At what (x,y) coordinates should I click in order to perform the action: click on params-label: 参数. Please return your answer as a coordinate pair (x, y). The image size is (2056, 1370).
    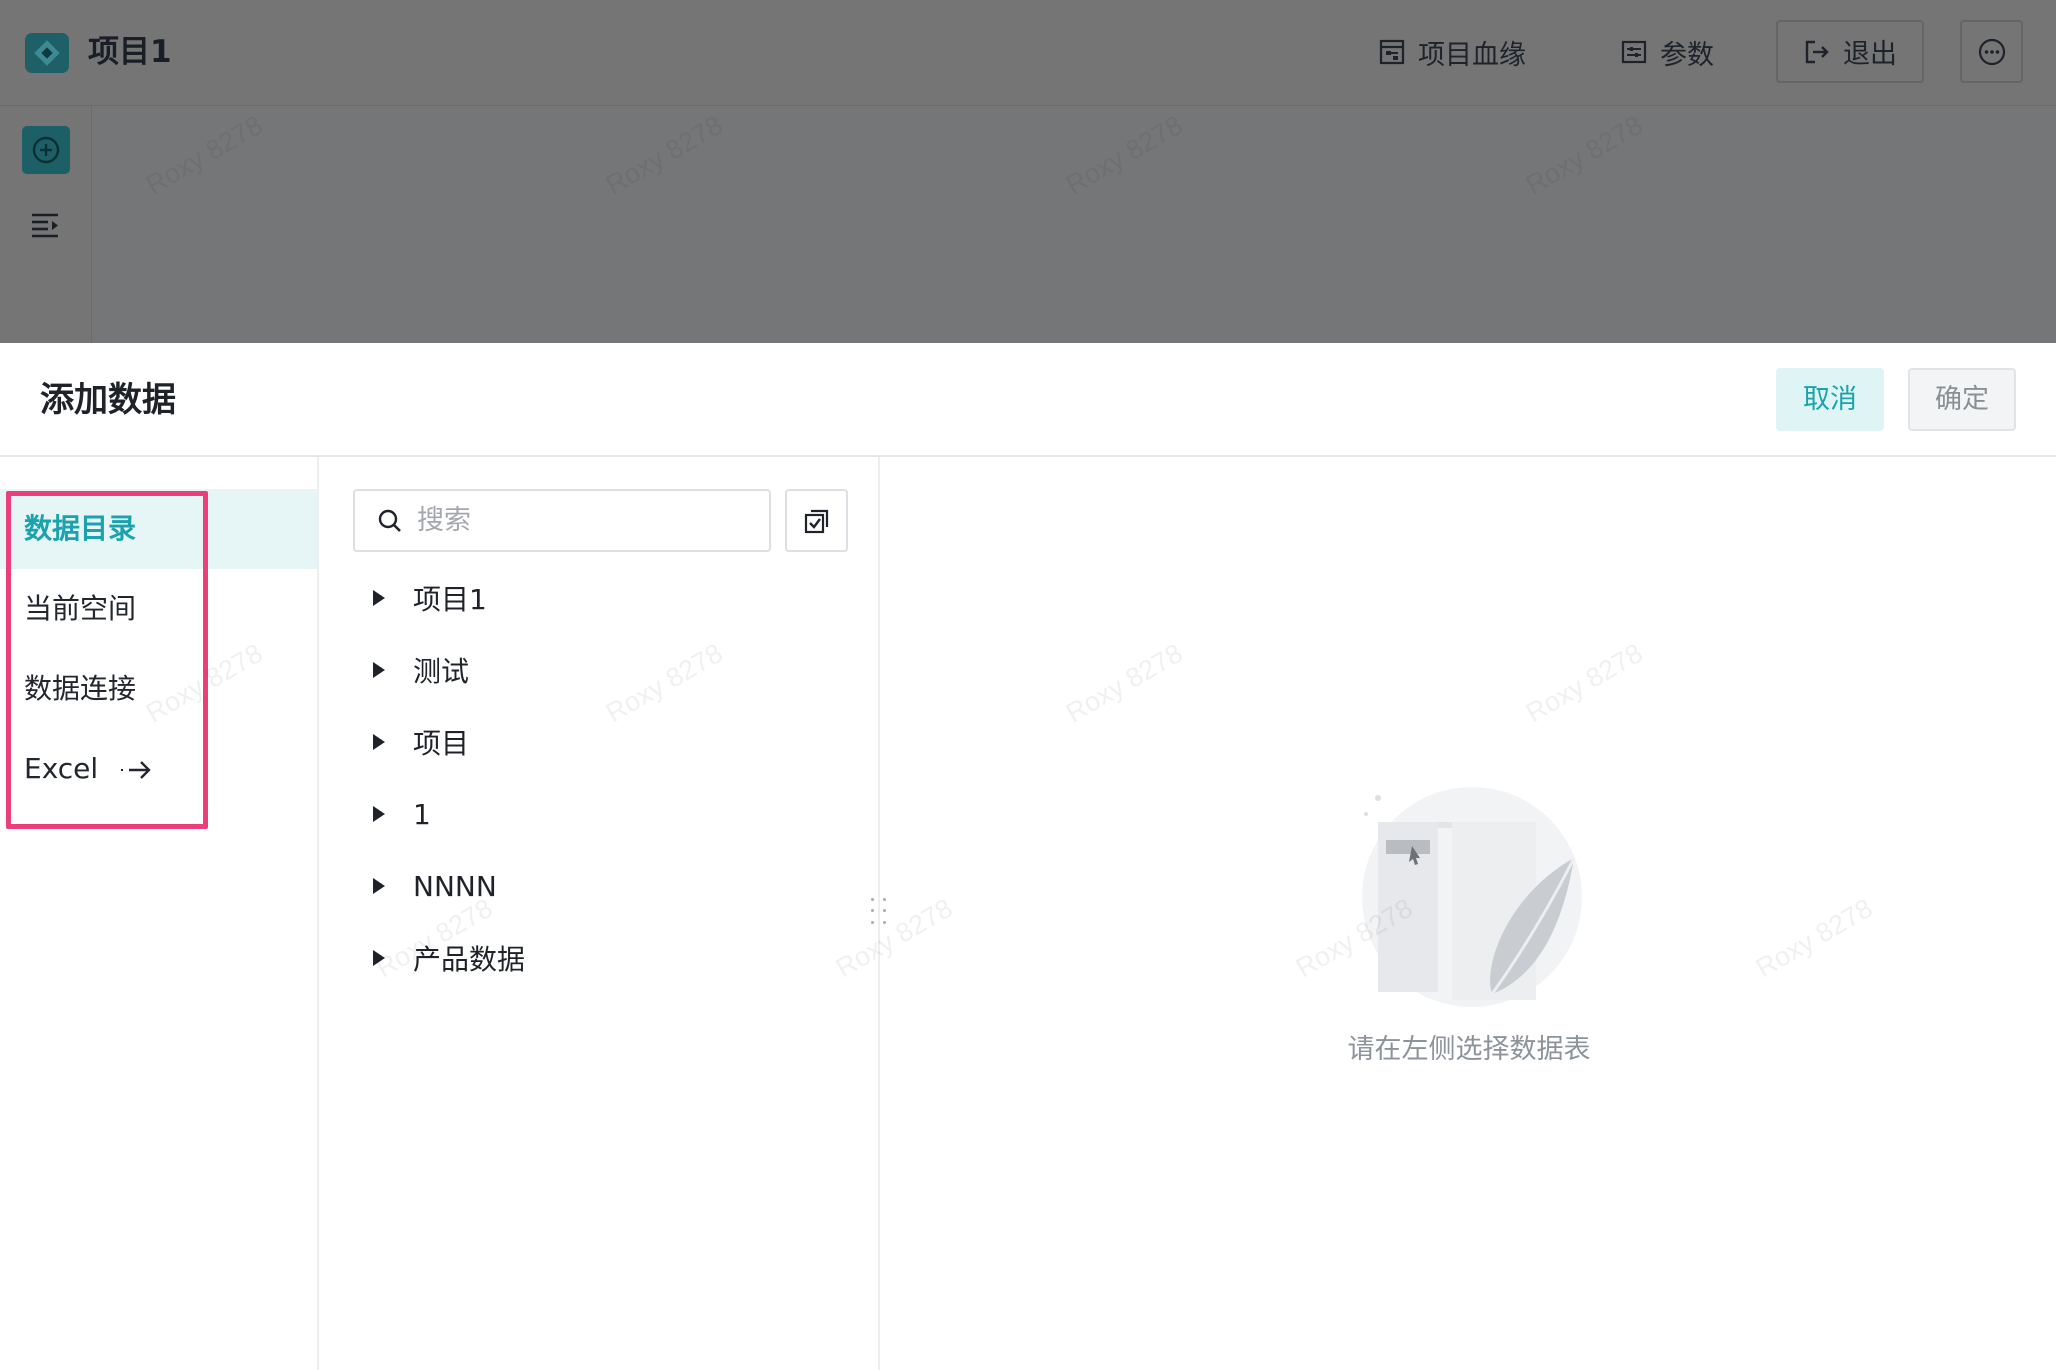
    Looking at the image, I should click on (1687, 55).